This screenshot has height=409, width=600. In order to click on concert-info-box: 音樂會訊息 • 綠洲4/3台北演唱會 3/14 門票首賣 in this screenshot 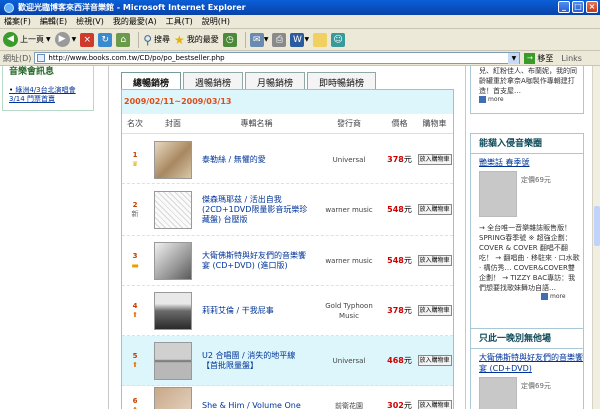, I will do `click(48, 88)`.